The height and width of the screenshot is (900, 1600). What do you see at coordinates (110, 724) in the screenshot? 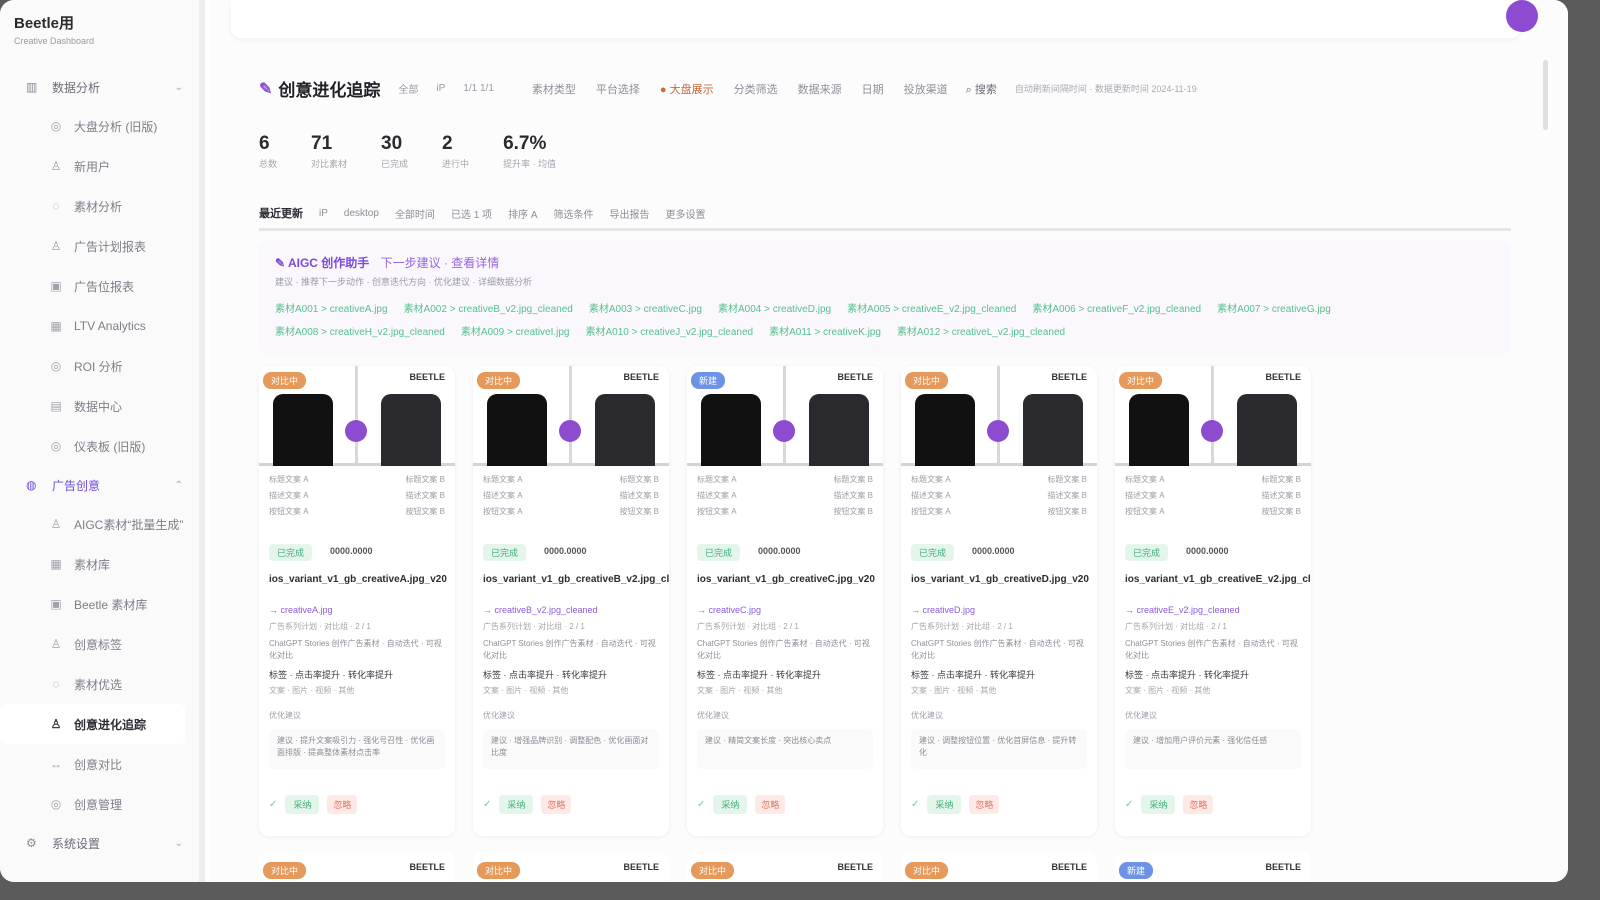
I see `sidebar-item-label: 创意进化追踪` at bounding box center [110, 724].